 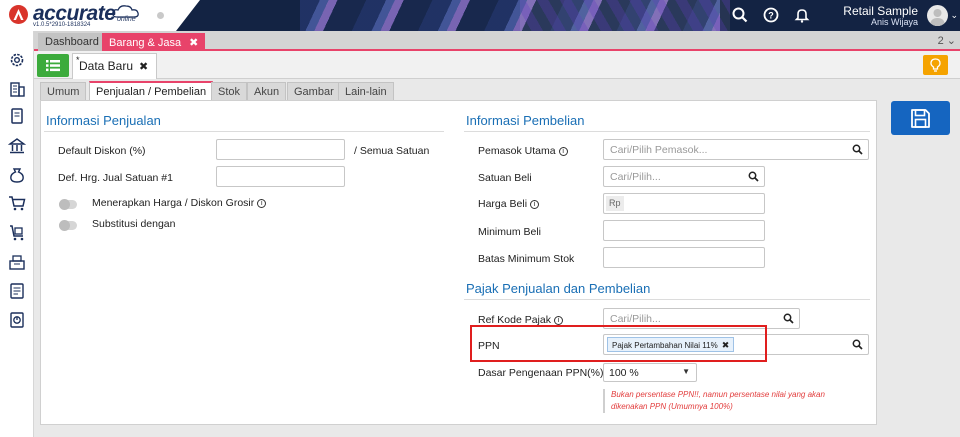 I want to click on tab-dashboard-label: Dashboard, so click(x=72, y=42).